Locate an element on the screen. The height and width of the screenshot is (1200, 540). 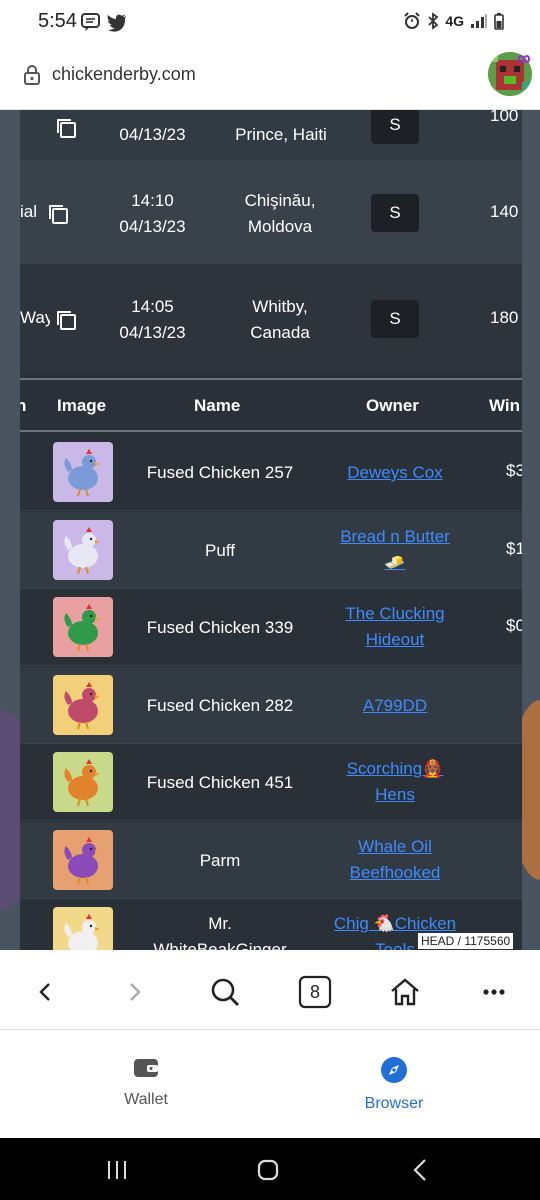
owner-link-line: Deweys Cox is located at coordinates (395, 473).